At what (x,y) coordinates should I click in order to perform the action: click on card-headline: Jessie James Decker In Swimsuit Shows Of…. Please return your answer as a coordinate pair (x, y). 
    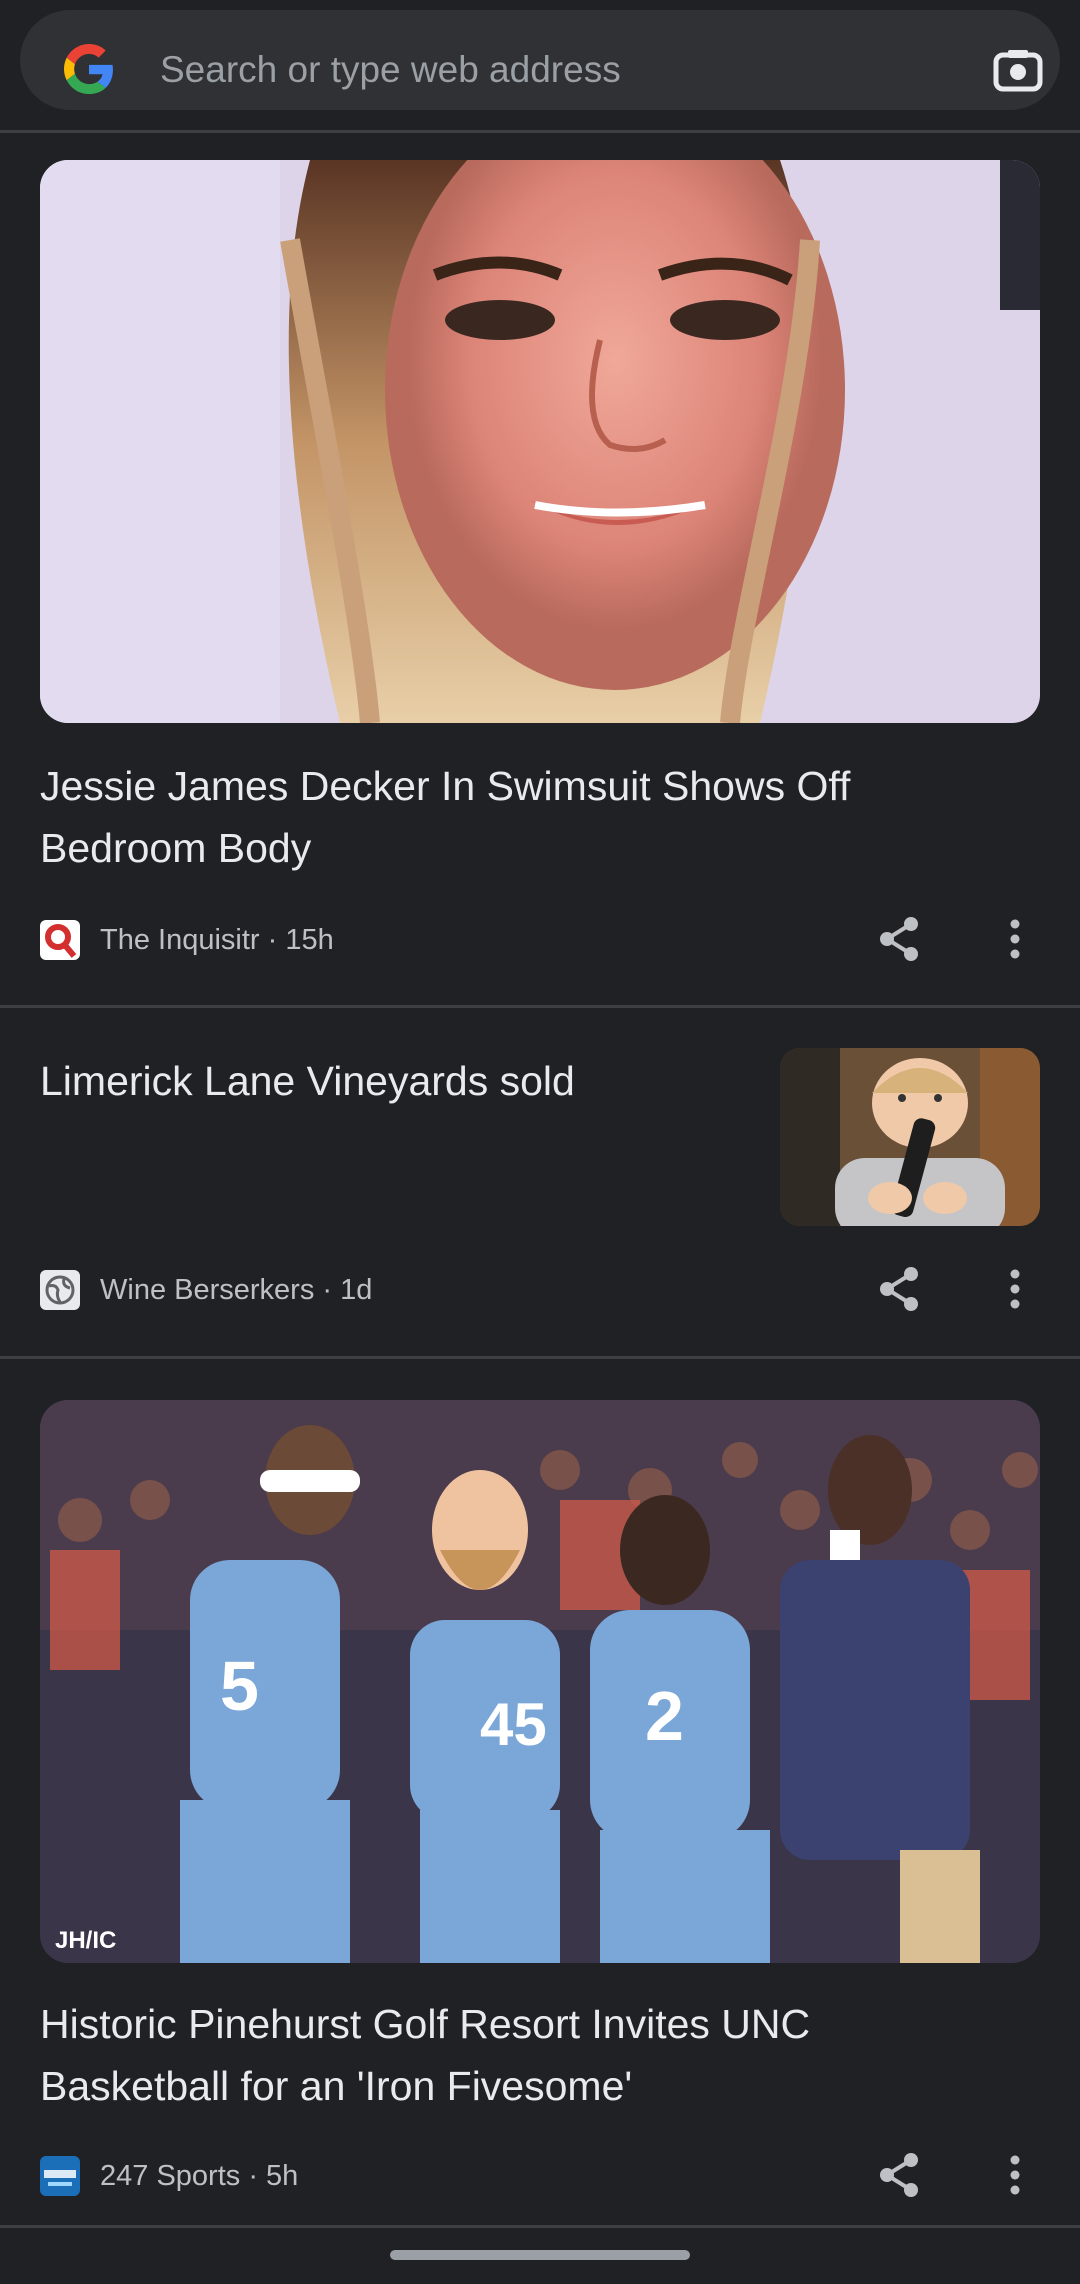
    Looking at the image, I should click on (520, 817).